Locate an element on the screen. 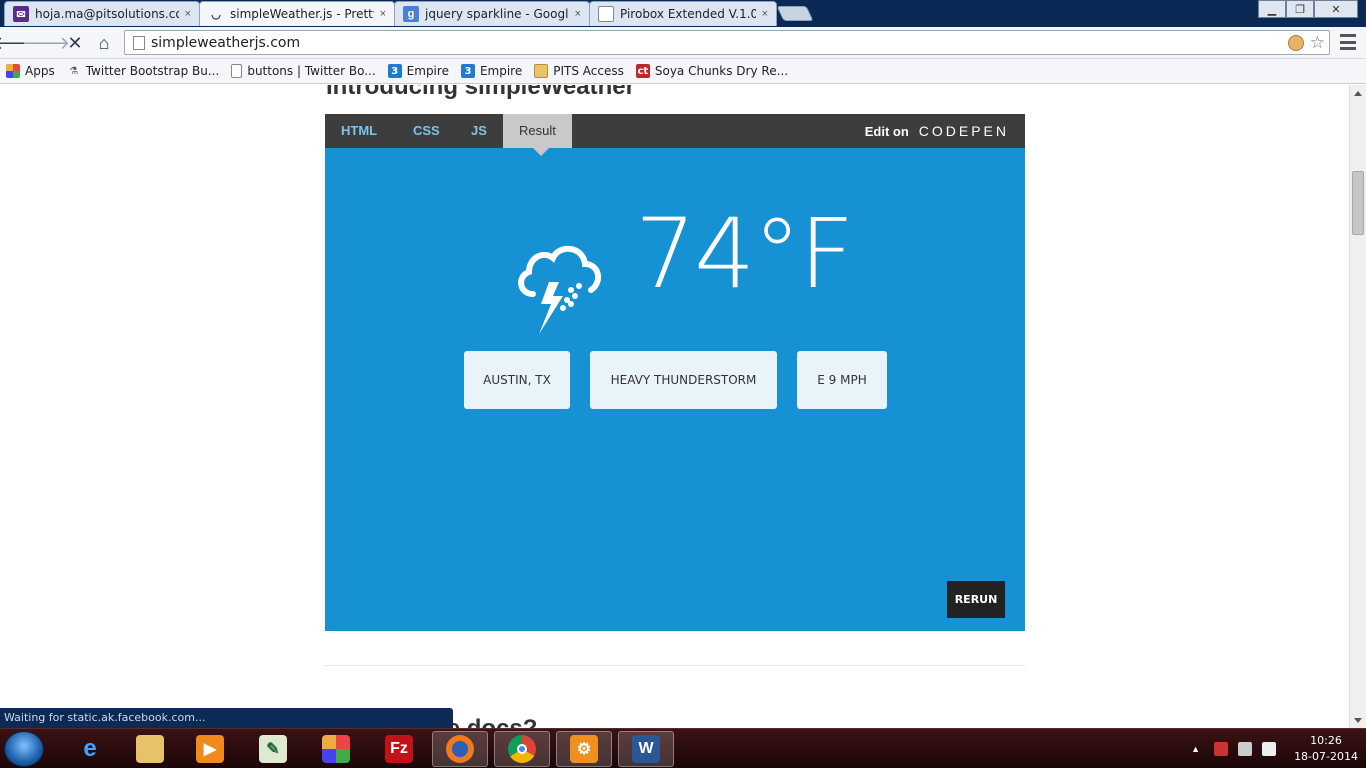  extension-icon is located at coordinates (1295, 42).